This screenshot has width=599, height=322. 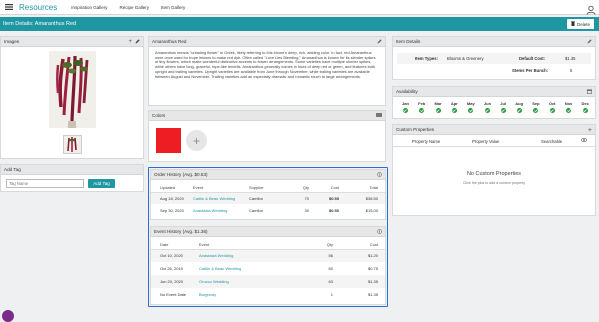 I want to click on nav-recipe-gallery: Recipe Gallery, so click(x=135, y=7).